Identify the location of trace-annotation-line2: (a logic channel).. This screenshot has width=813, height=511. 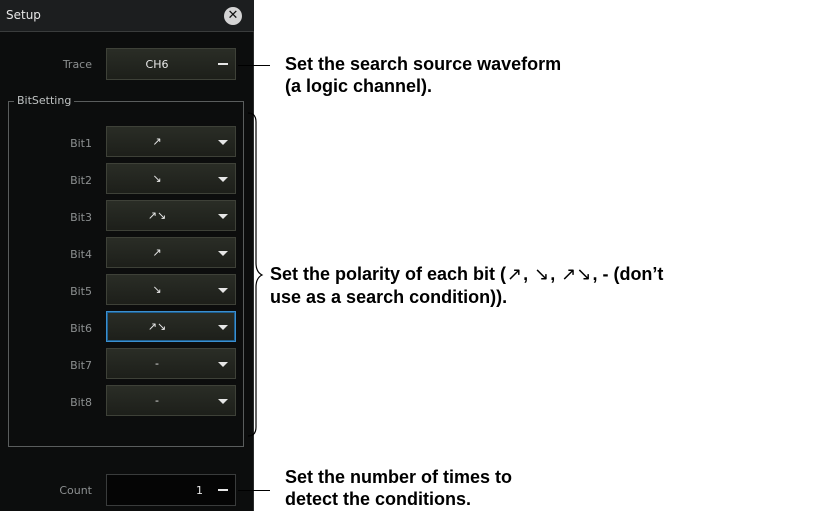
(359, 86).